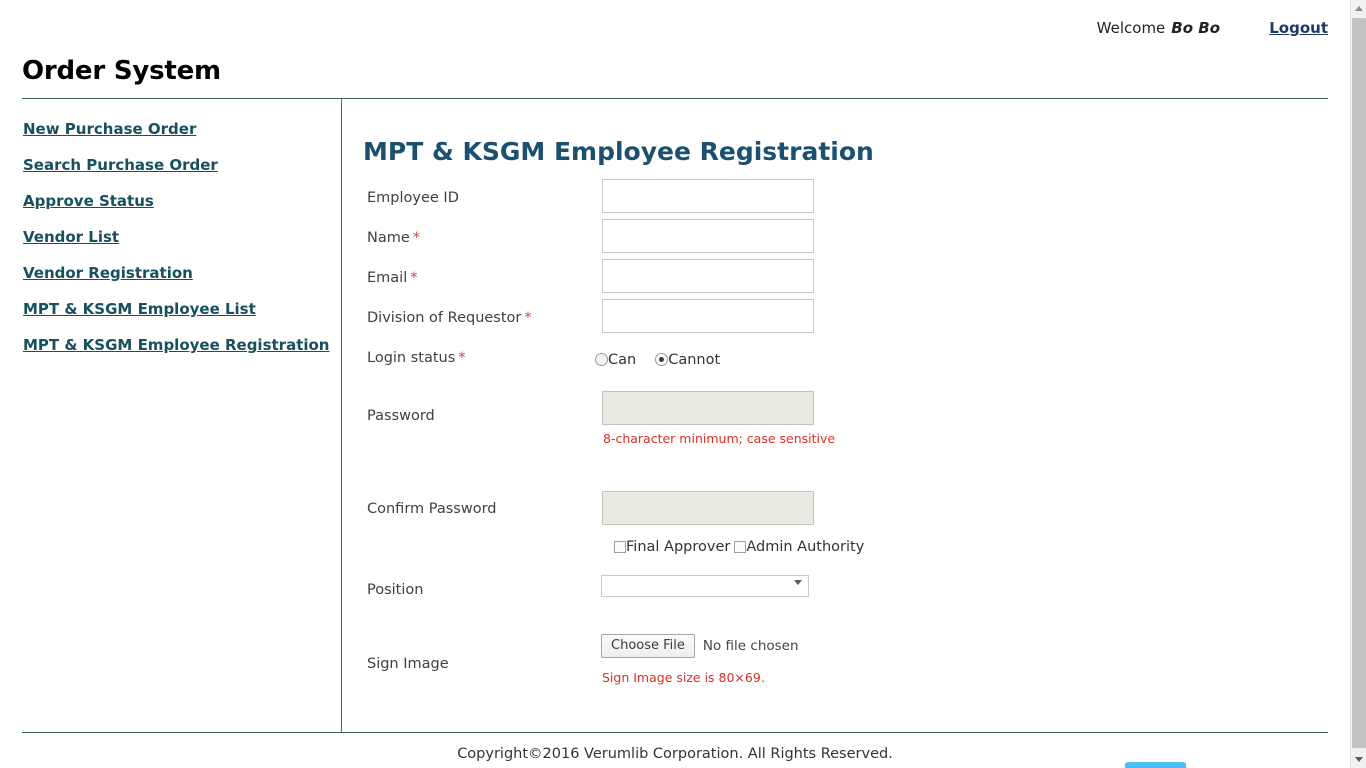  I want to click on radio-login-cannot-label: Cannot, so click(694, 360).